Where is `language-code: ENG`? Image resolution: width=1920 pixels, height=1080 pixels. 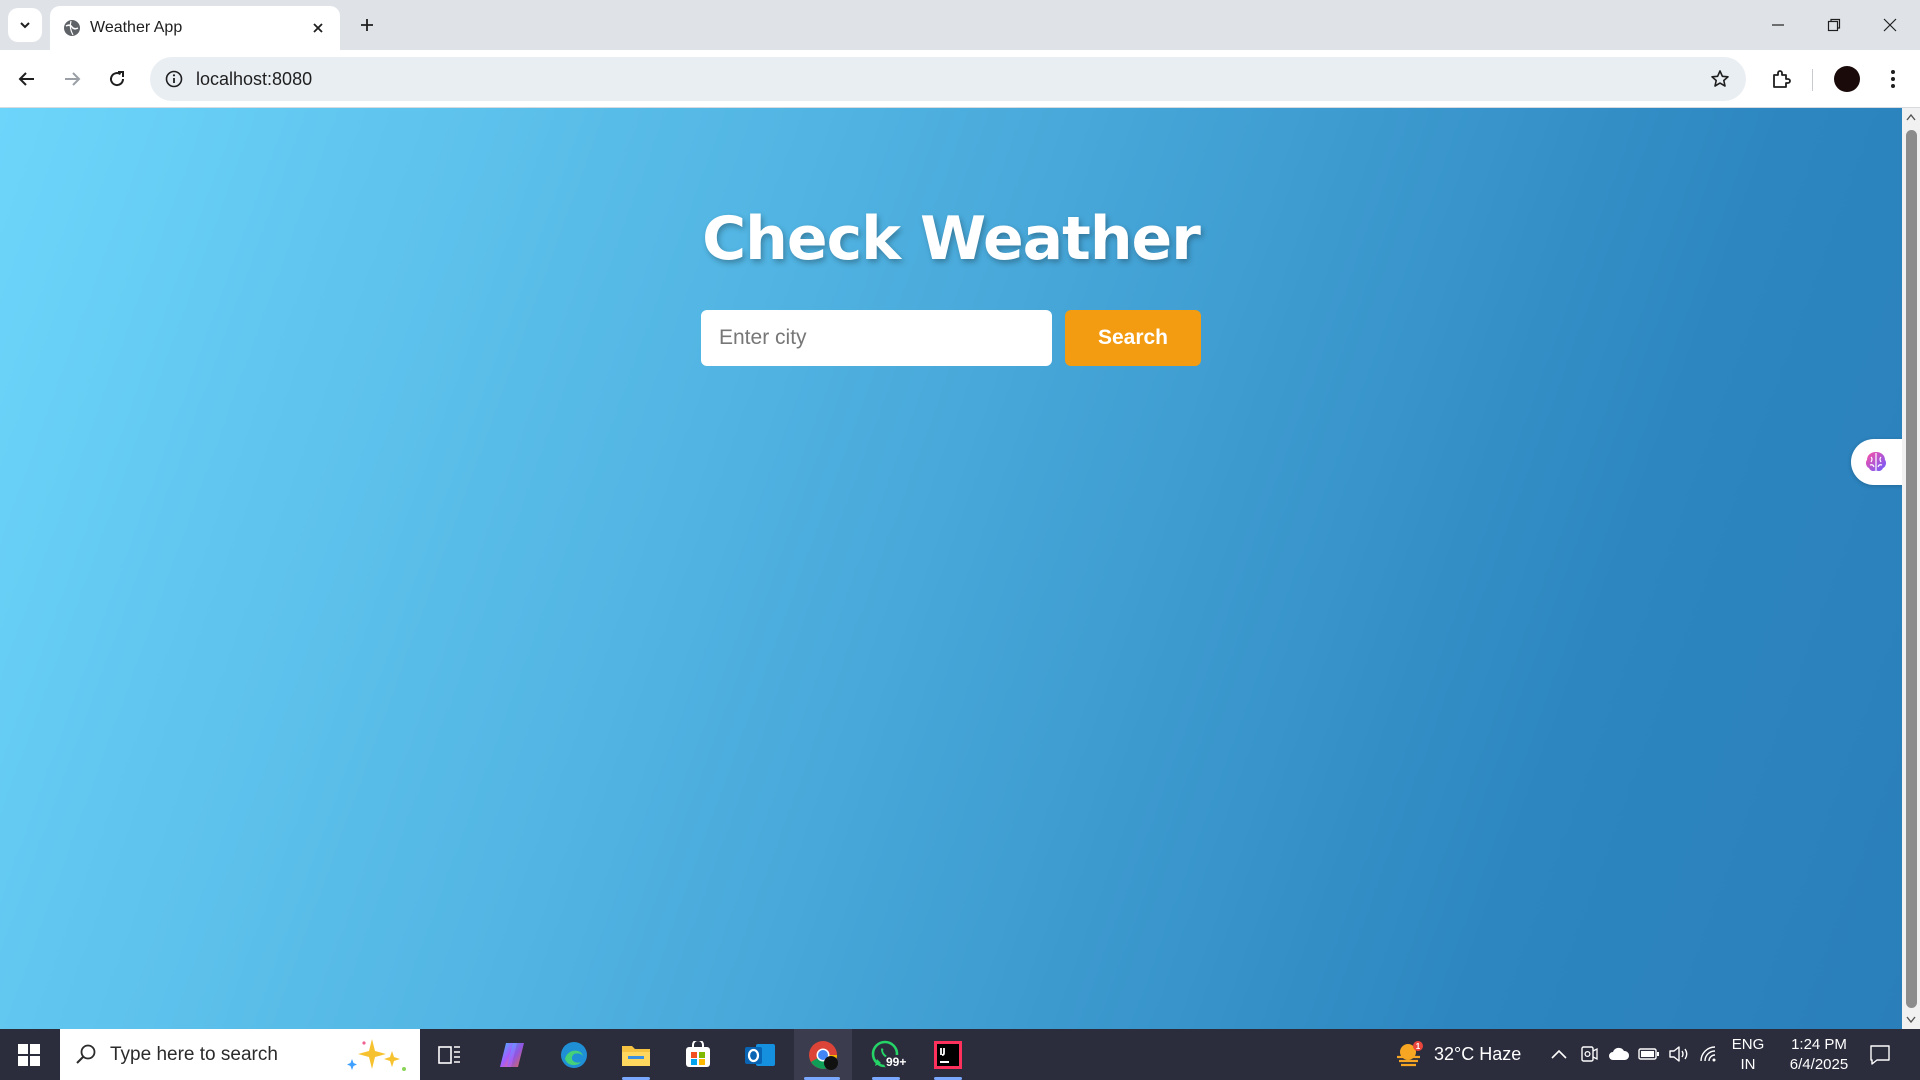
language-code: ENG is located at coordinates (1748, 1044).